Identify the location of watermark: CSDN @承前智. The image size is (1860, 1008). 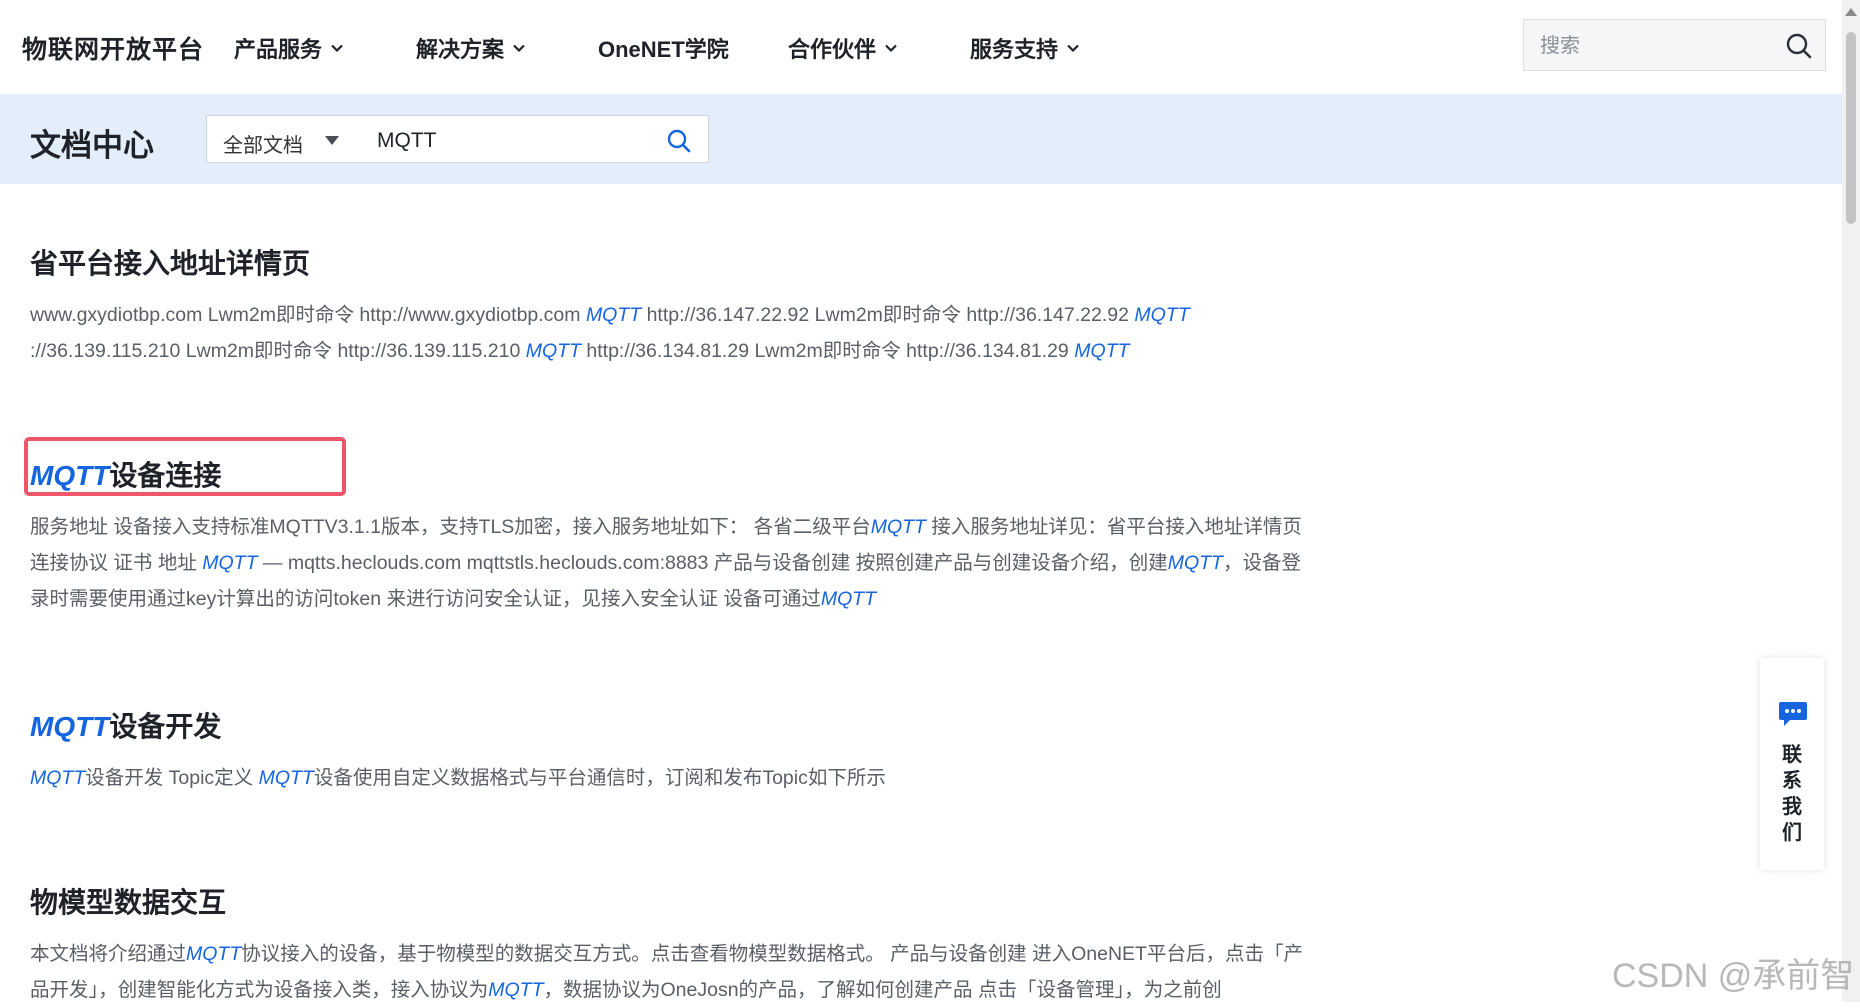
(1733, 976).